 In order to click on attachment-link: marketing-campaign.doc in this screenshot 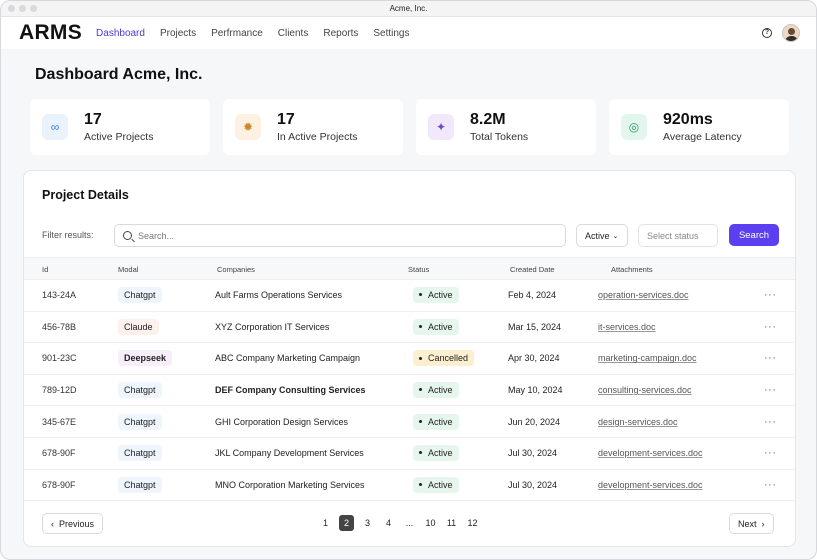, I will do `click(647, 358)`.